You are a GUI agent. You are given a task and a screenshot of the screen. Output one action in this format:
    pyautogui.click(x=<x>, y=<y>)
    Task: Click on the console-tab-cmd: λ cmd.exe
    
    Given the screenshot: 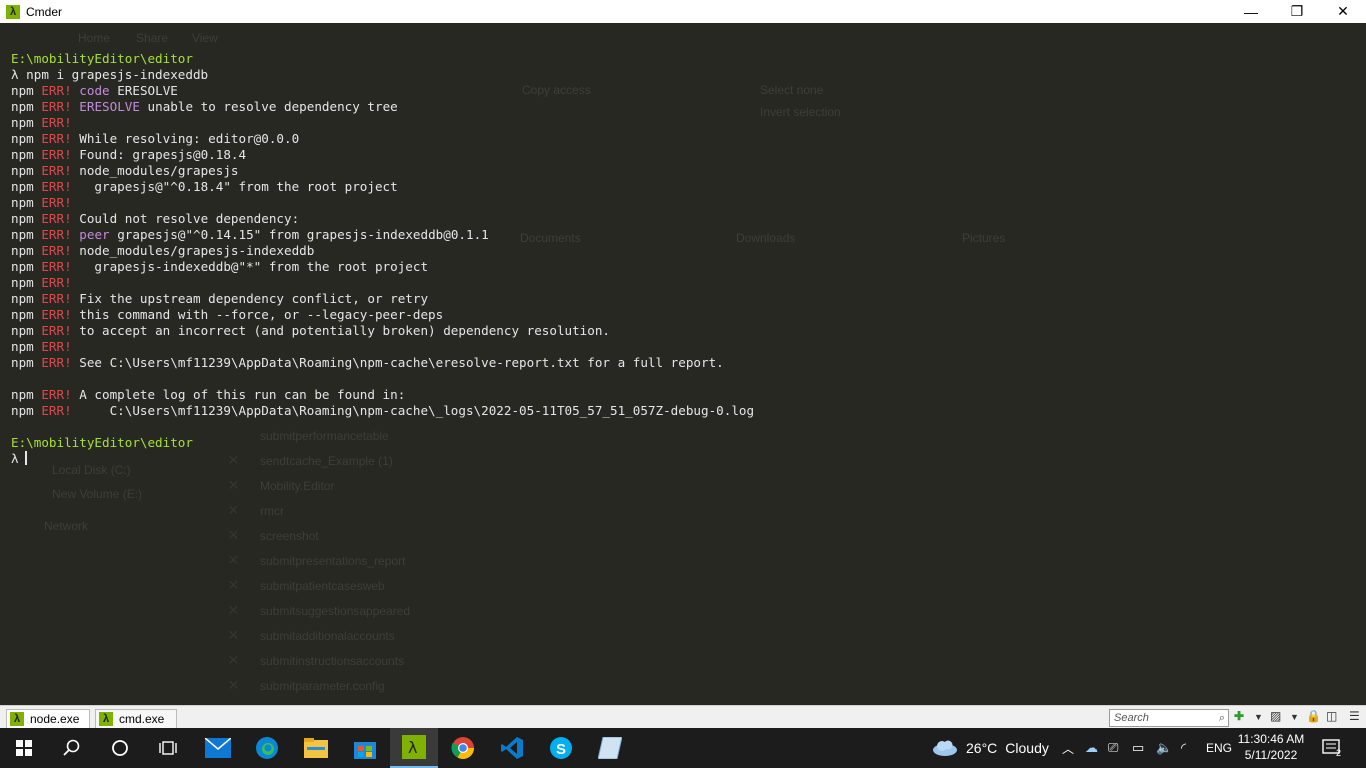 What is the action you would take?
    pyautogui.click(x=136, y=719)
    